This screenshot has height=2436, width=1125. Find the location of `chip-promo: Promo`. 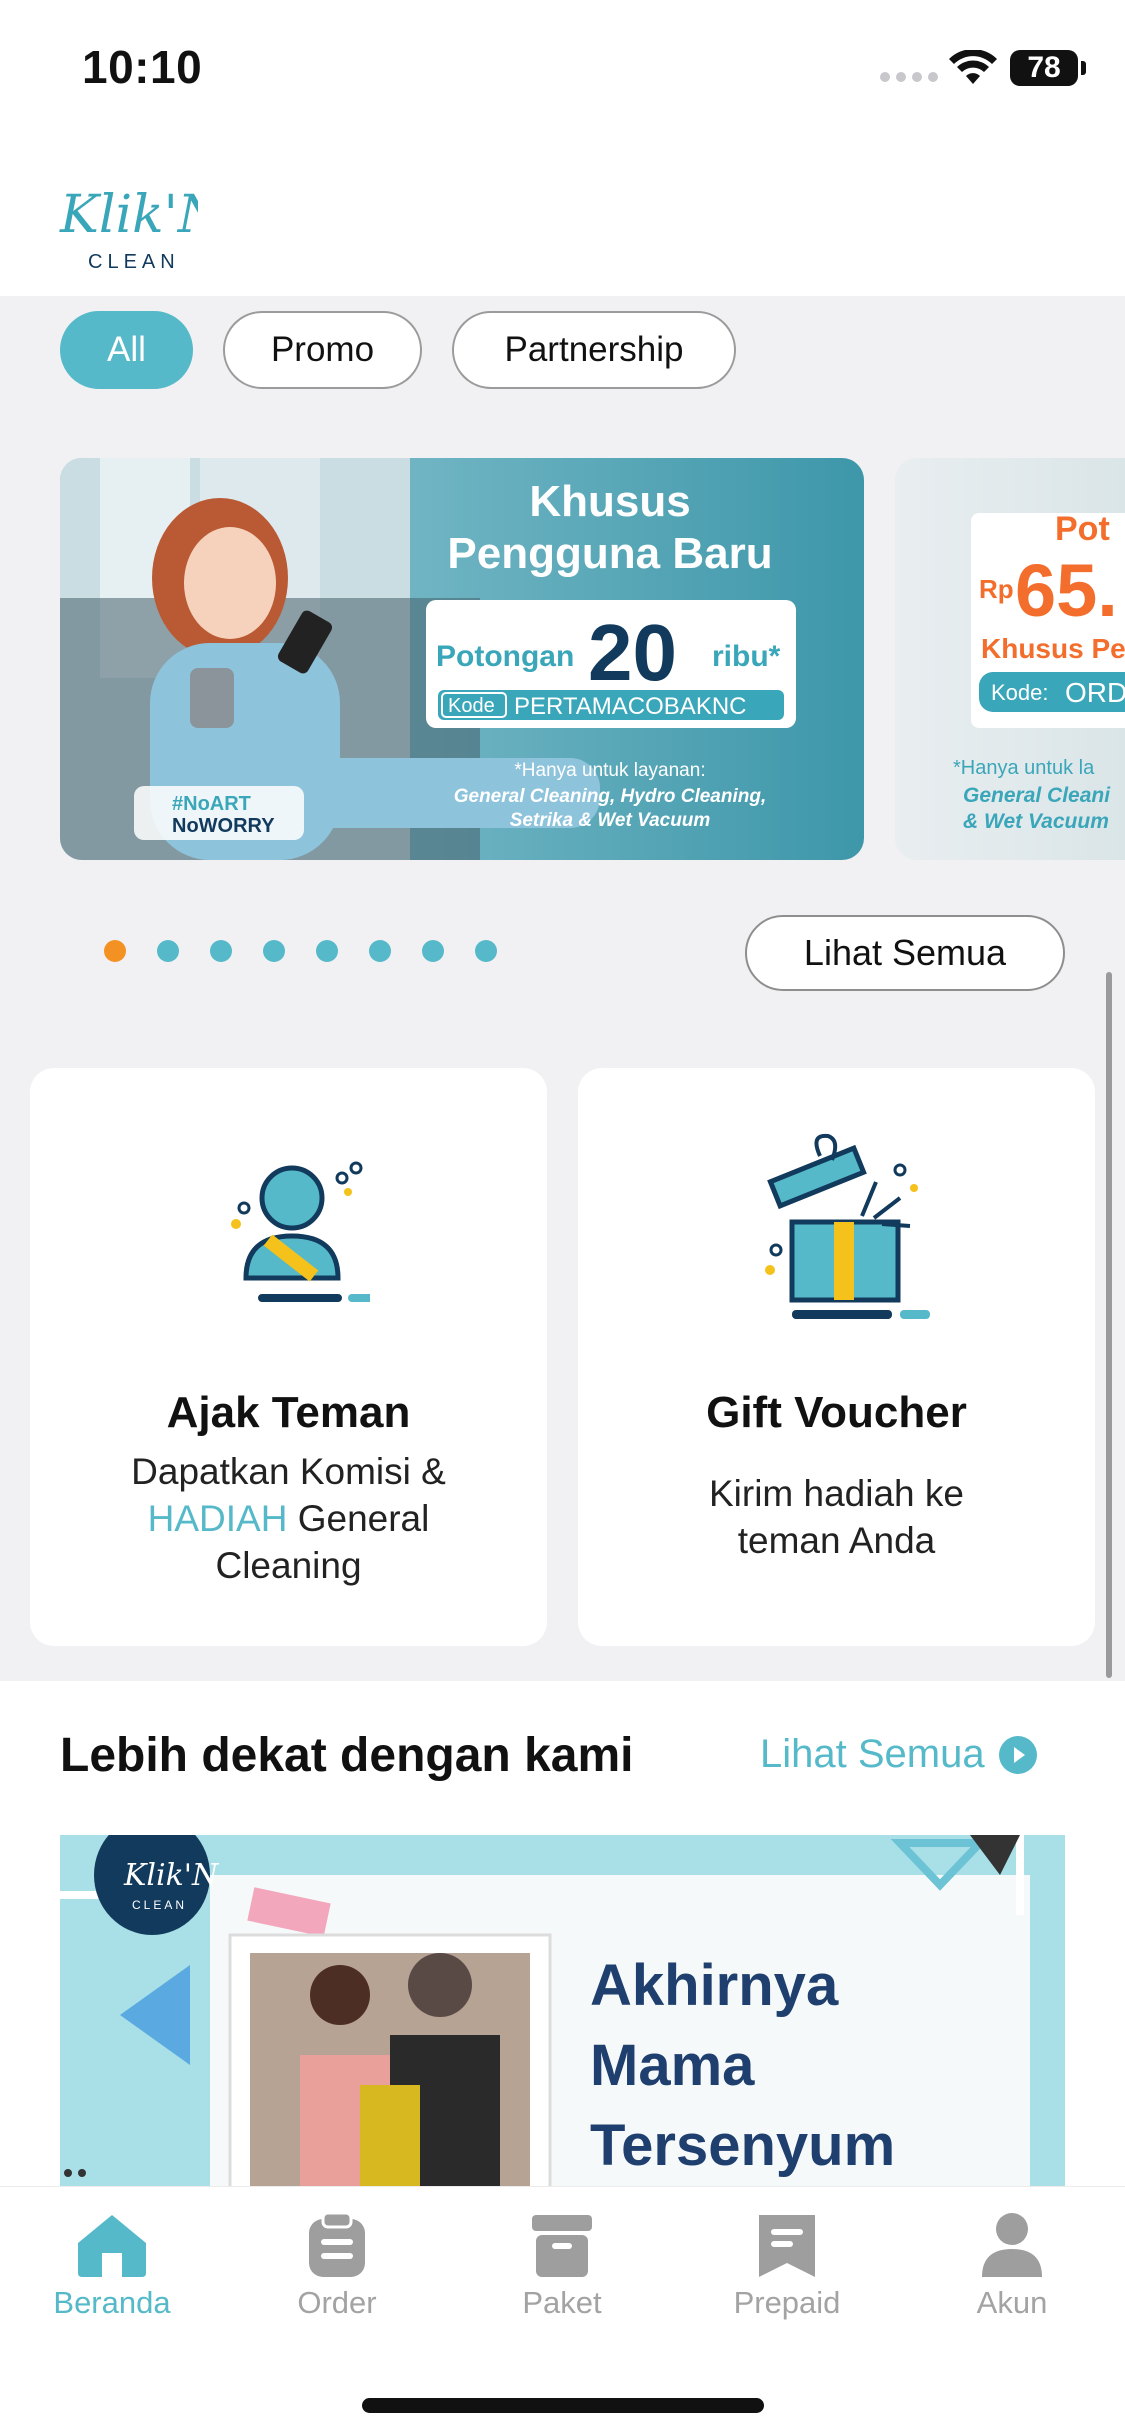

chip-promo: Promo is located at coordinates (322, 350).